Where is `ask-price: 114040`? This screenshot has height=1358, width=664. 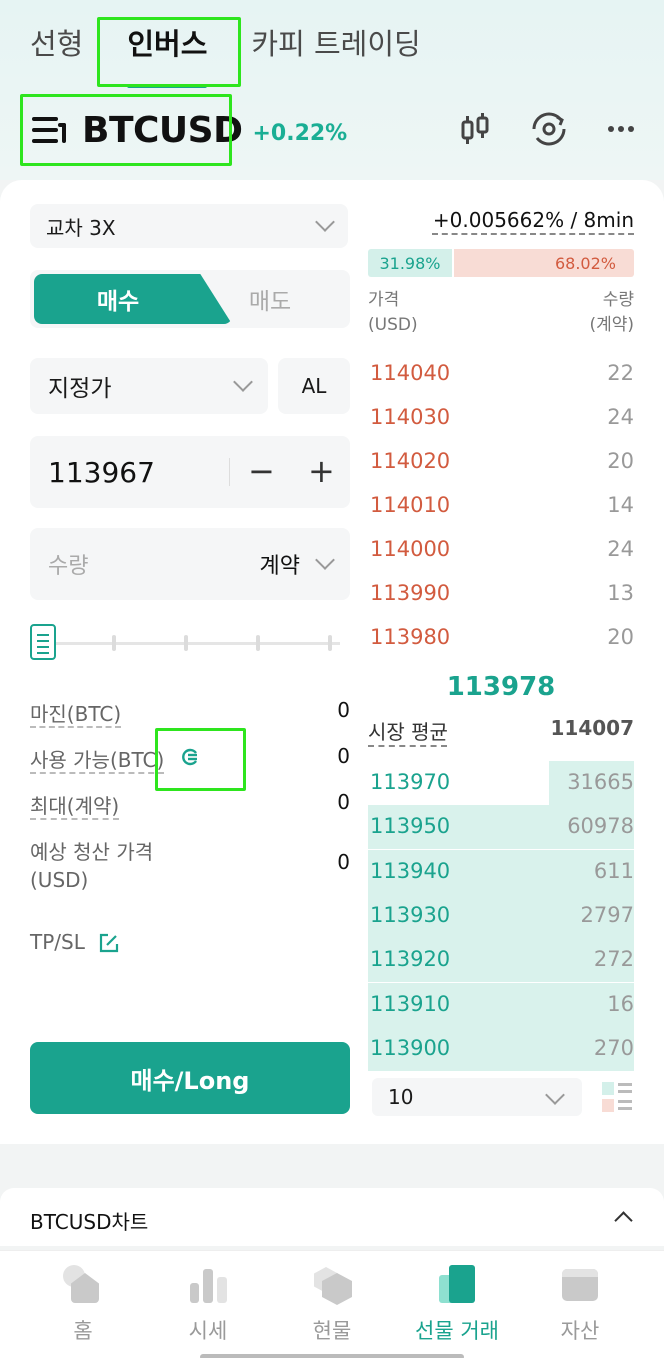 ask-price: 114040 is located at coordinates (410, 373).